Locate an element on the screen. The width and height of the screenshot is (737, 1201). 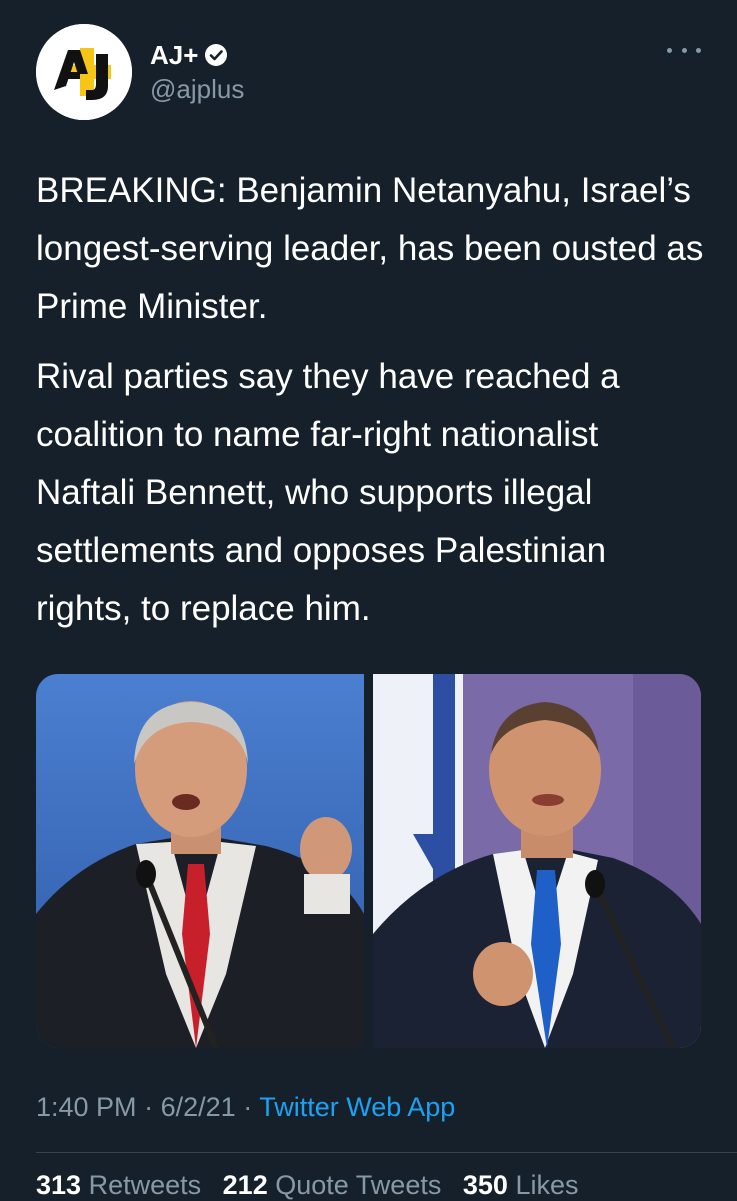
ajplus-logo-icon is located at coordinates (84, 72).